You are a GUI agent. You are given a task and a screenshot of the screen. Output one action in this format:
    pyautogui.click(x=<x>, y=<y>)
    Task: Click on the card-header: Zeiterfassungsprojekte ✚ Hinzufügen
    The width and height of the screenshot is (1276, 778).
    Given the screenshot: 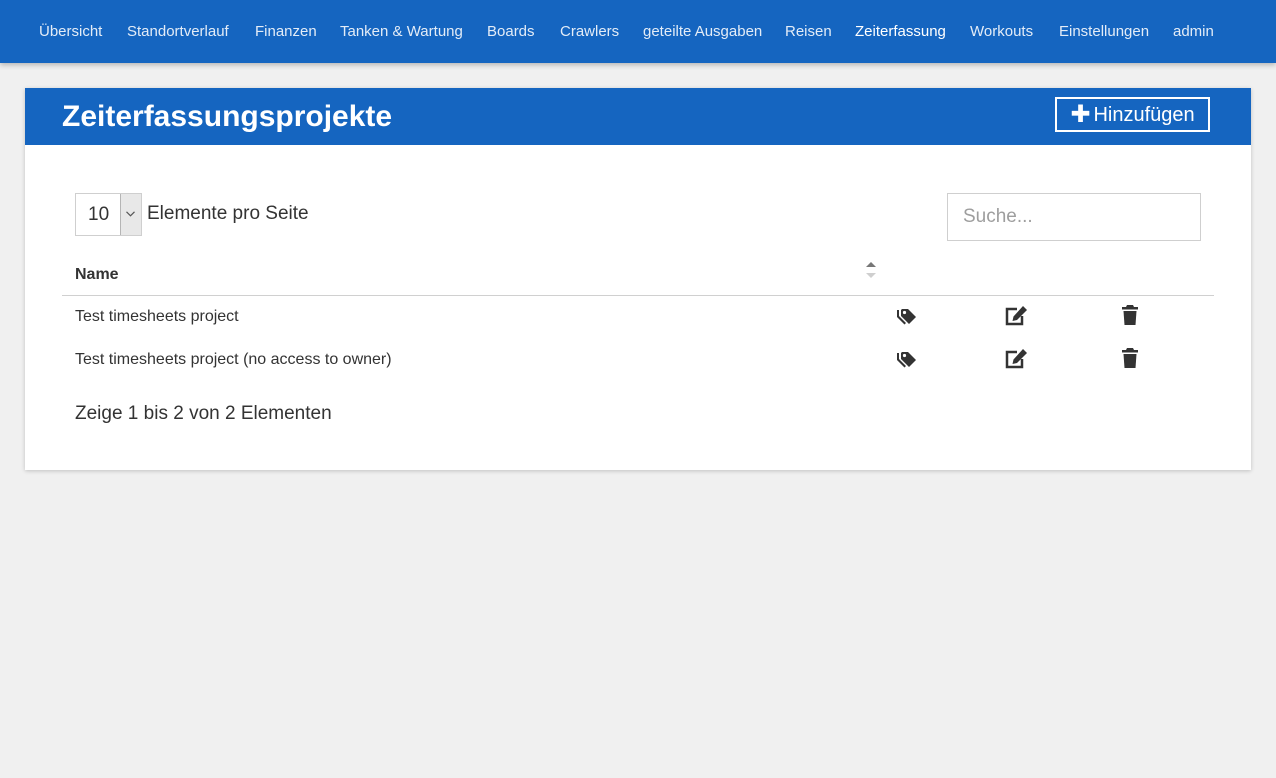 What is the action you would take?
    pyautogui.click(x=638, y=116)
    